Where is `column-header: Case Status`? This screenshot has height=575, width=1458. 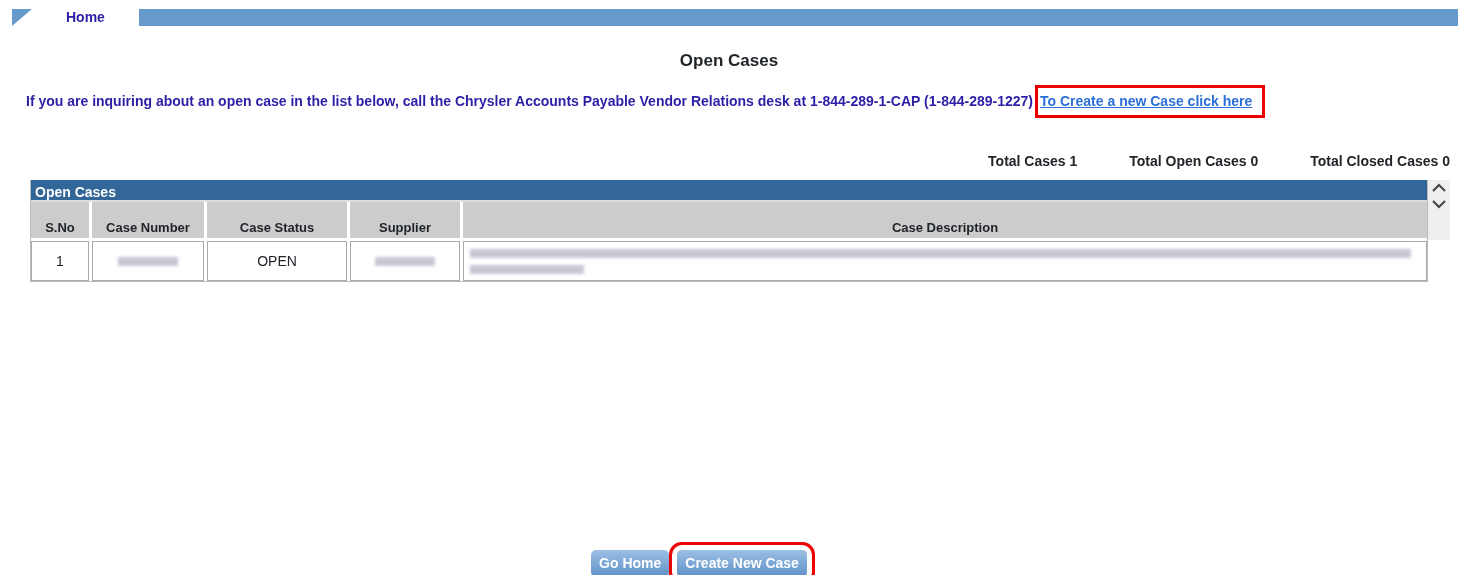 column-header: Case Status is located at coordinates (277, 220).